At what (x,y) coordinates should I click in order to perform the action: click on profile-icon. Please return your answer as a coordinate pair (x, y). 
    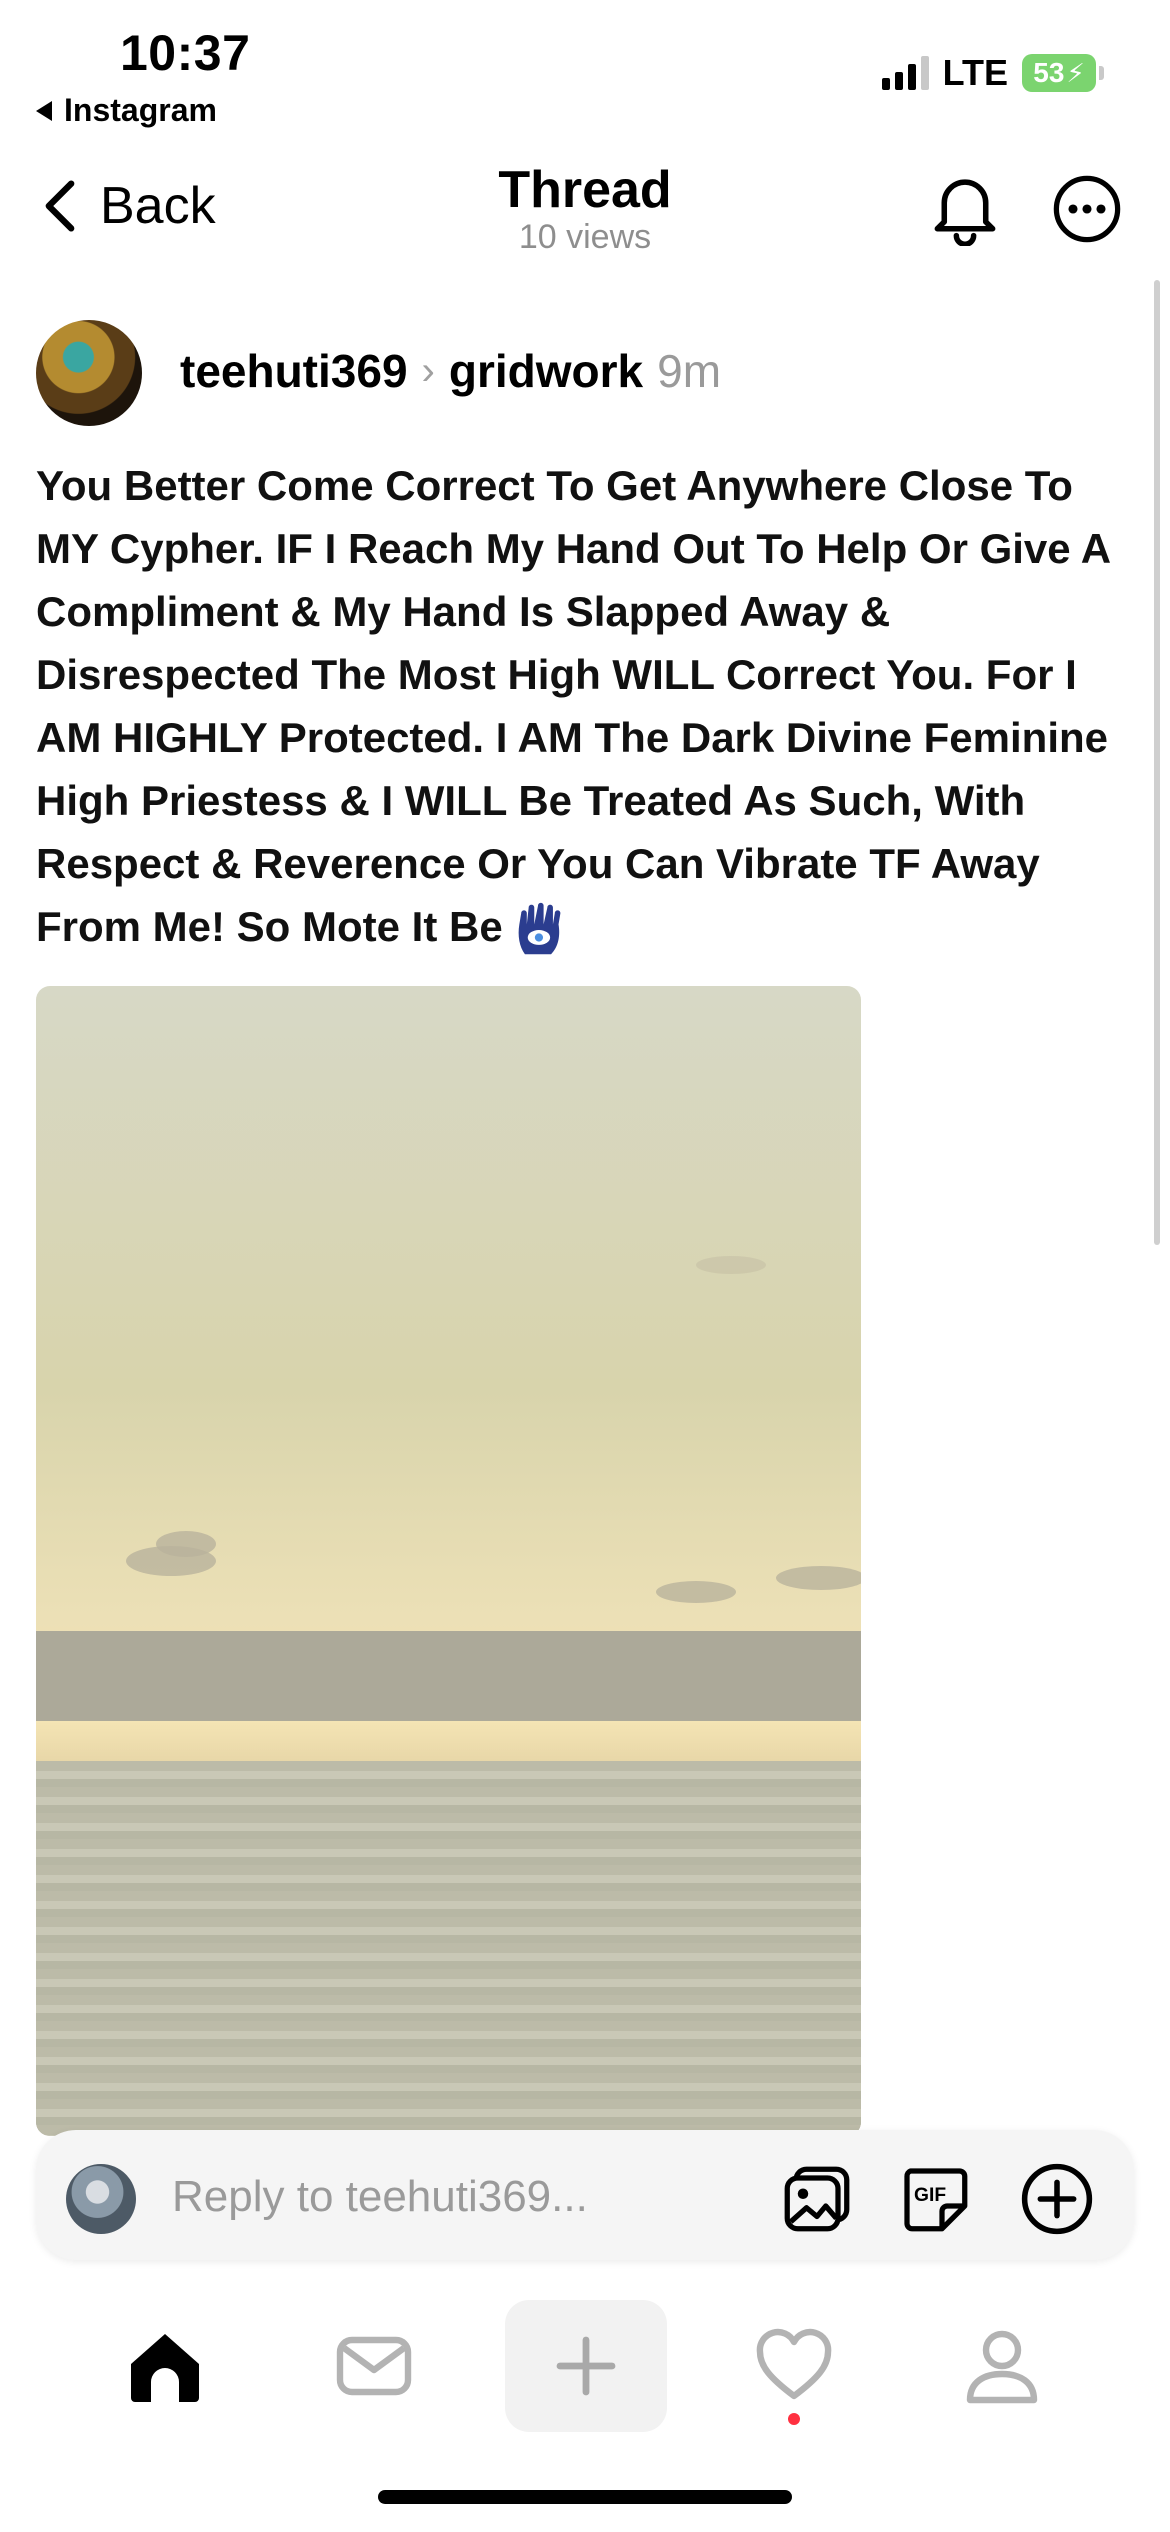
    Looking at the image, I should click on (1002, 2366).